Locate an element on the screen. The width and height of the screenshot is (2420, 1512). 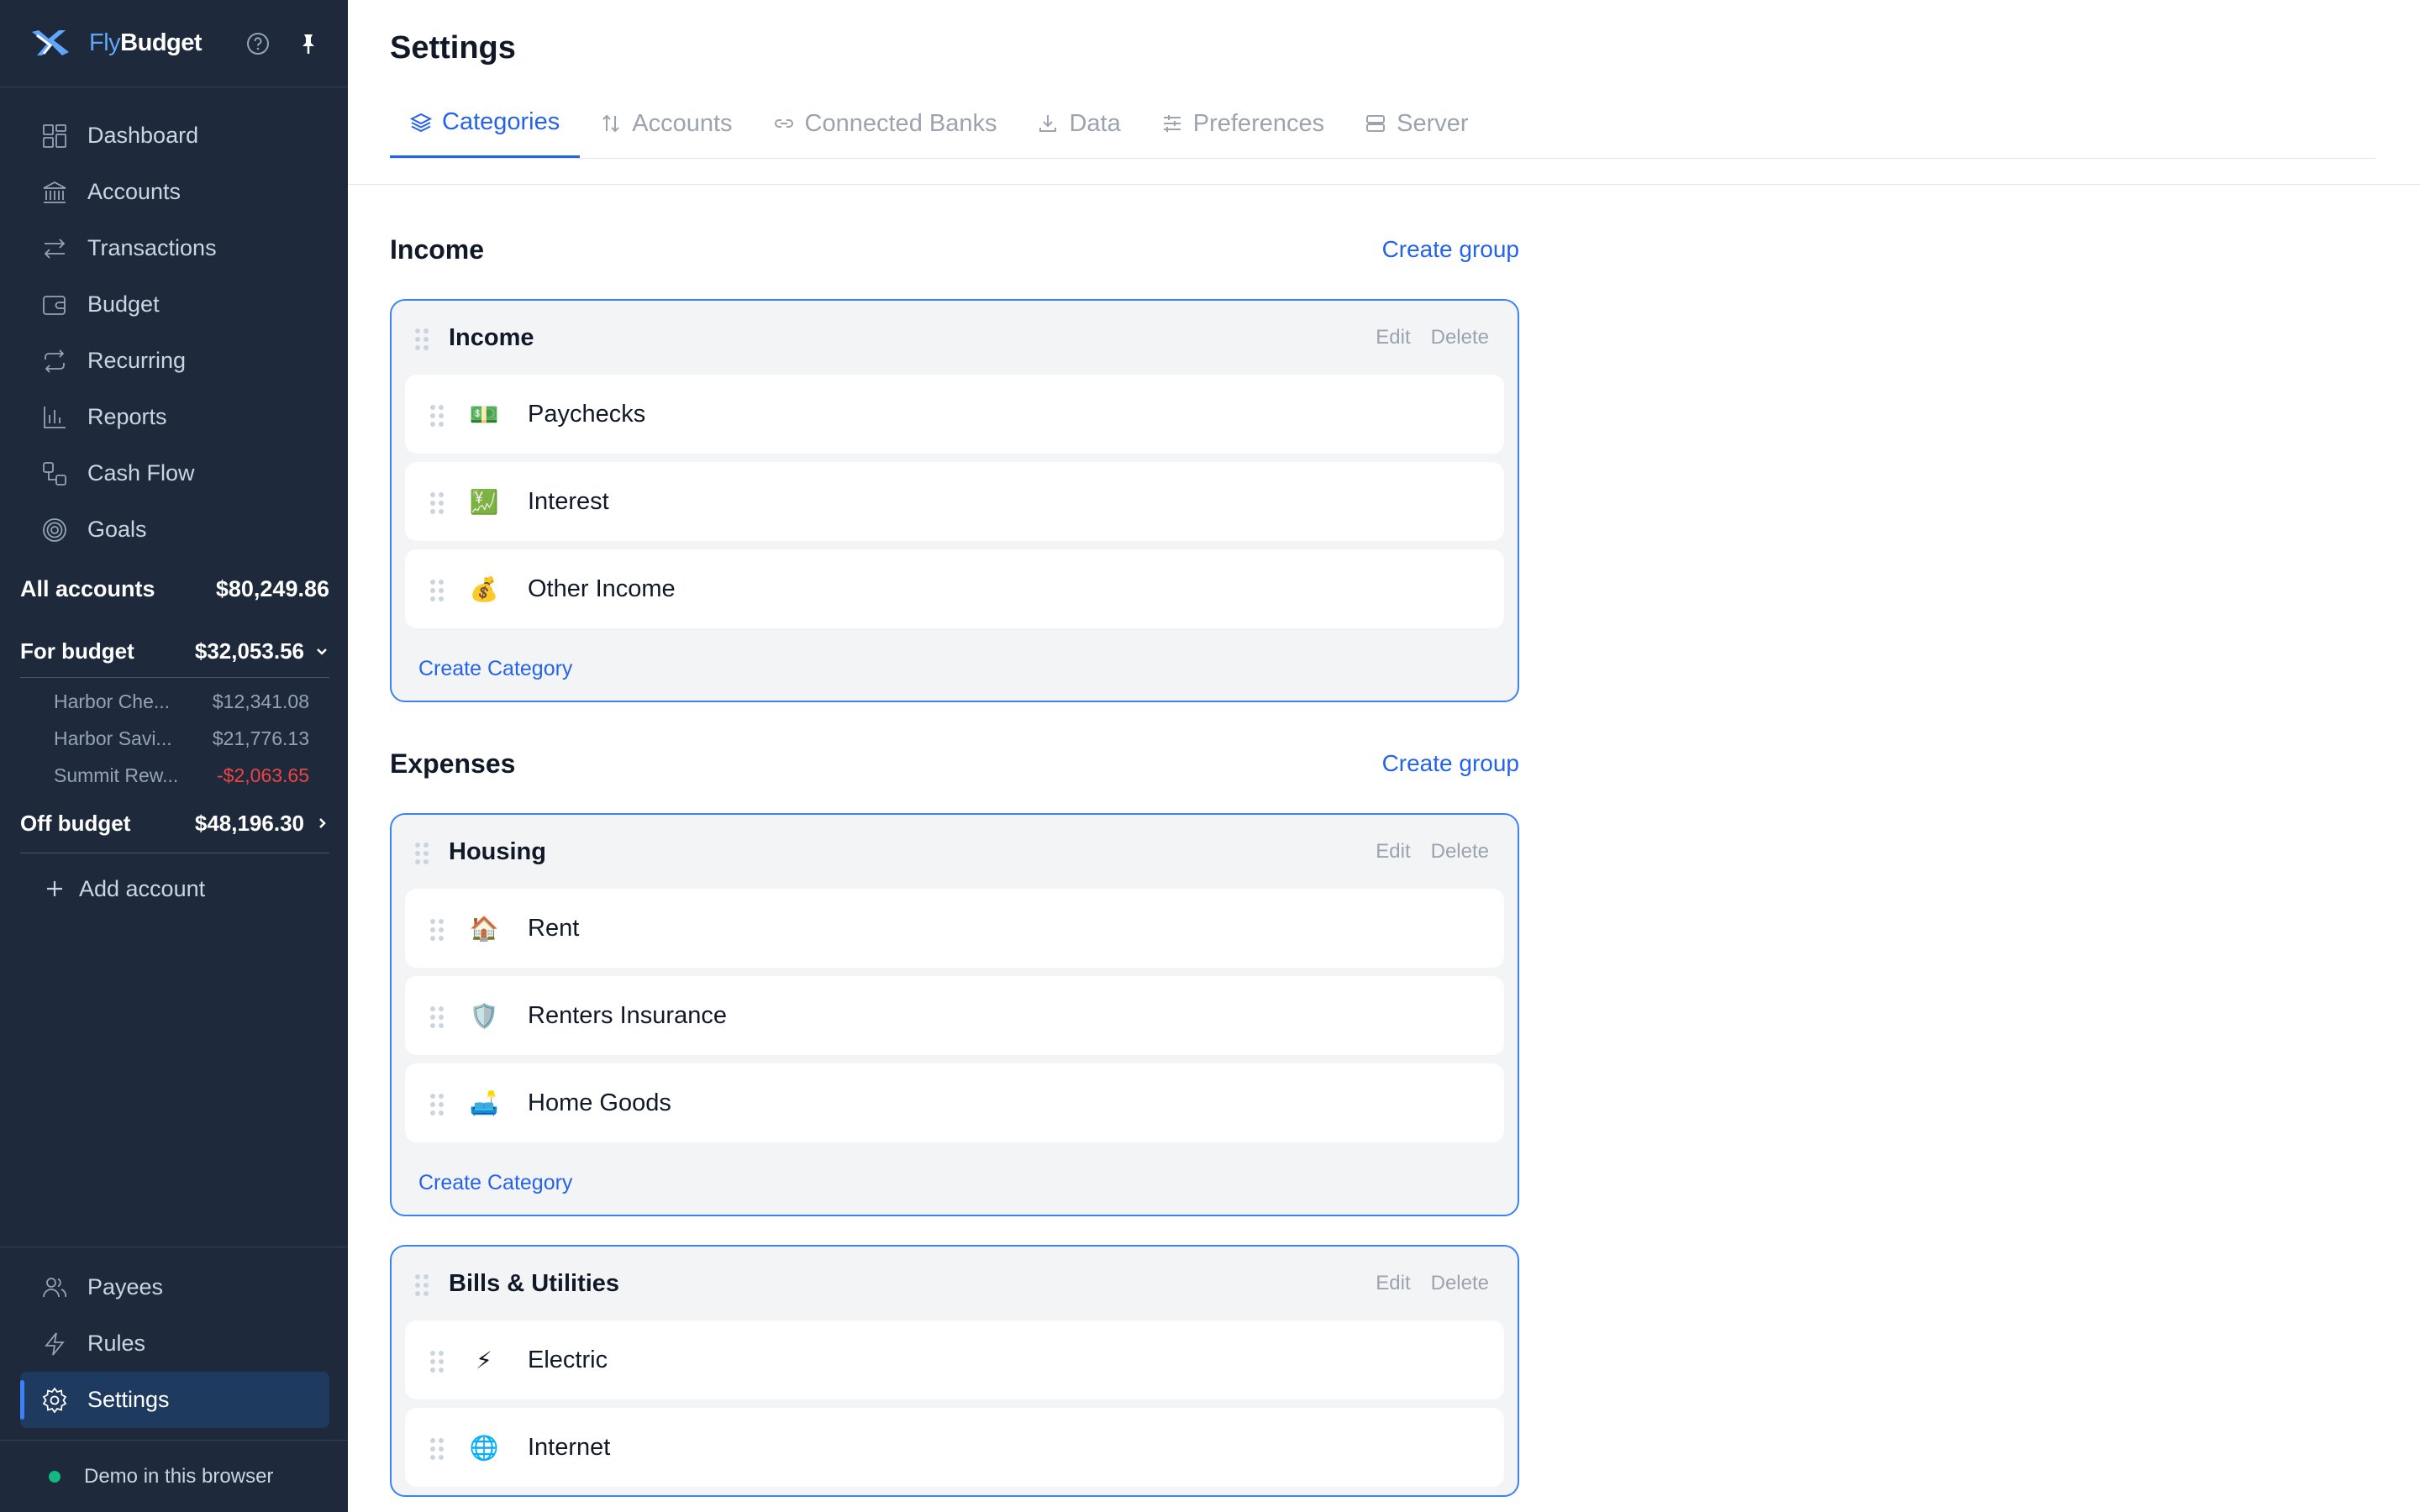
money-icon: 💵 is located at coordinates (484, 414).